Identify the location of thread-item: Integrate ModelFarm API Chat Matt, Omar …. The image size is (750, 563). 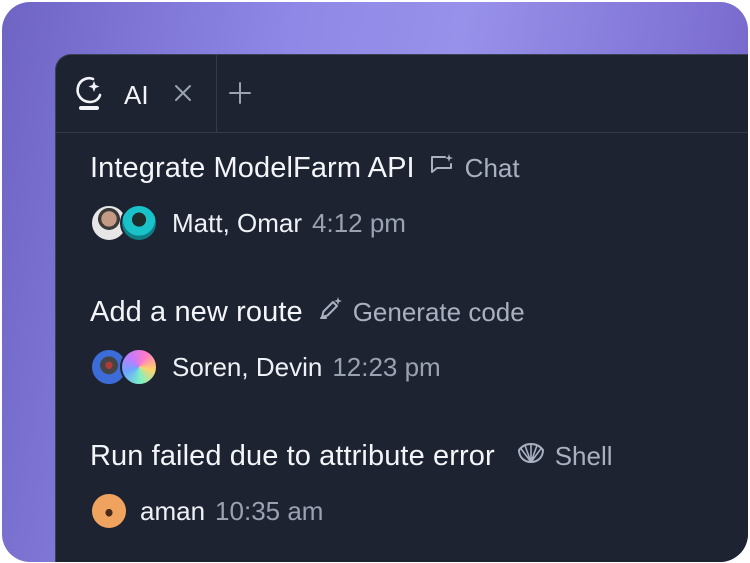
(410, 195).